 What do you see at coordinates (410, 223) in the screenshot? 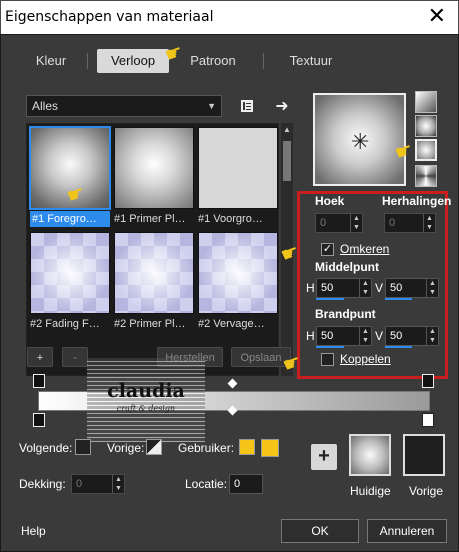
I see `herhalingen-input: 0 ▲ ▼` at bounding box center [410, 223].